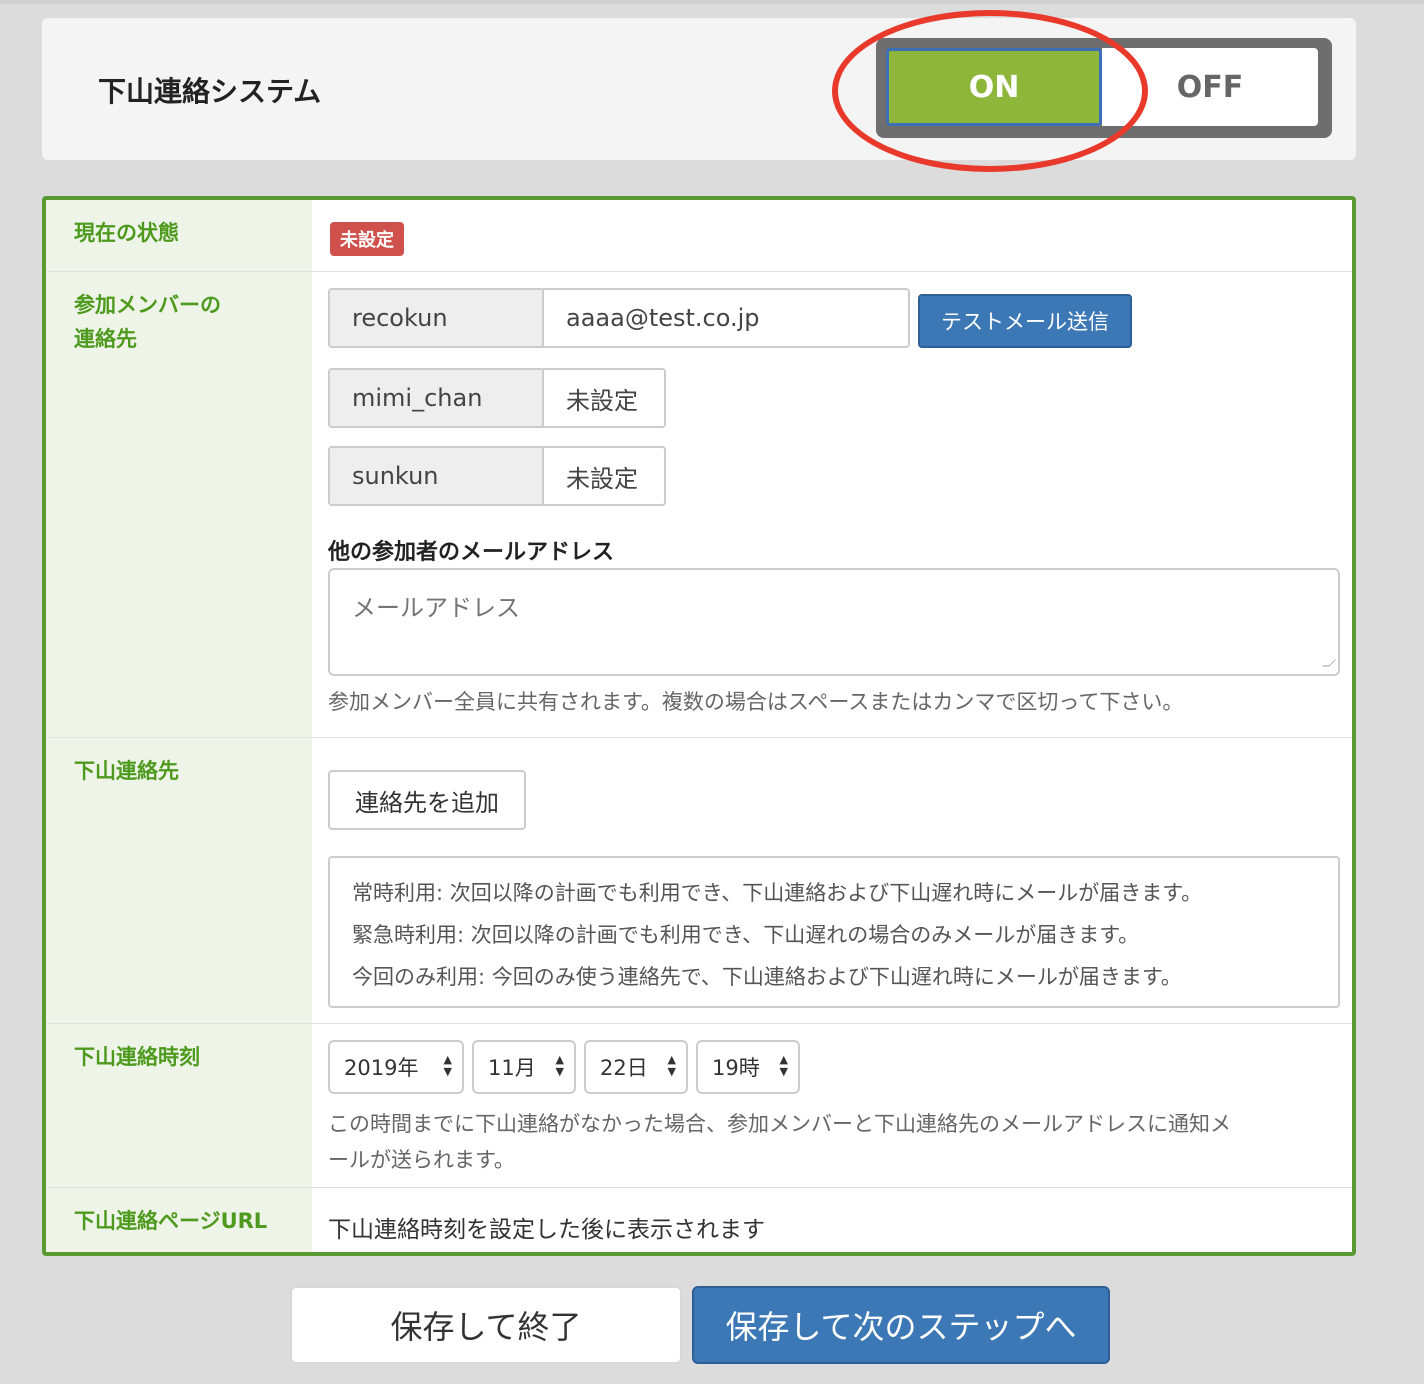 This screenshot has width=1424, height=1384. I want to click on save-and-exit-button: 保存して終了, so click(486, 1325).